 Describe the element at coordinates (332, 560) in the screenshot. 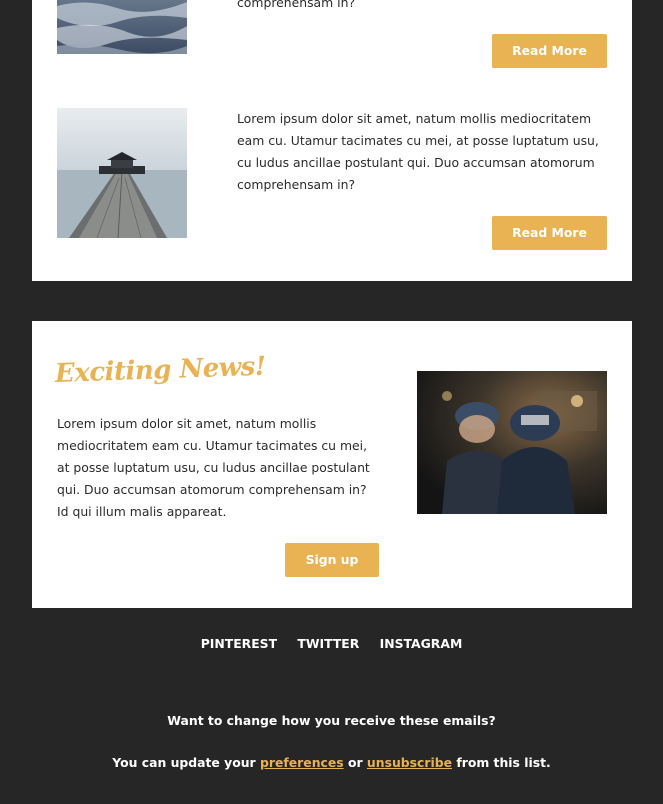

I see `sign-up-button: Sign up` at that location.